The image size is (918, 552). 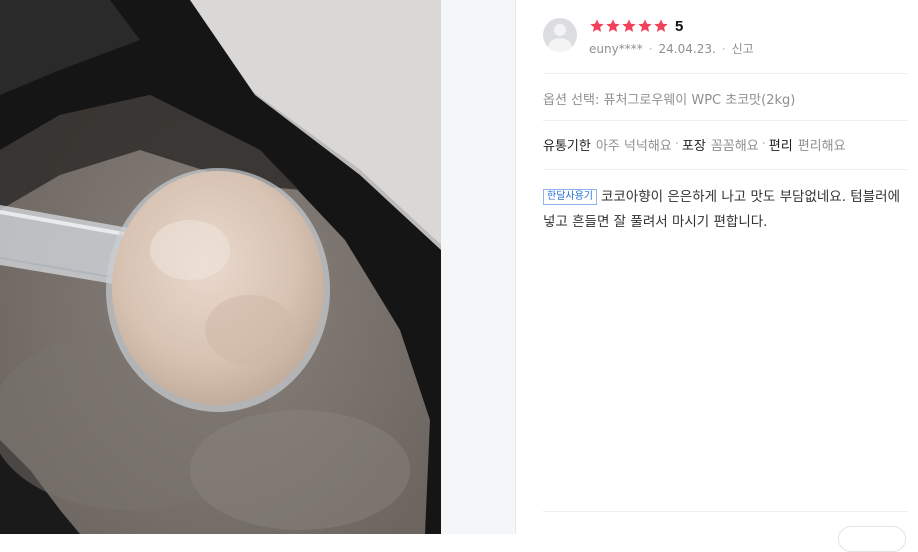 What do you see at coordinates (560, 30) in the screenshot?
I see `avatar-head` at bounding box center [560, 30].